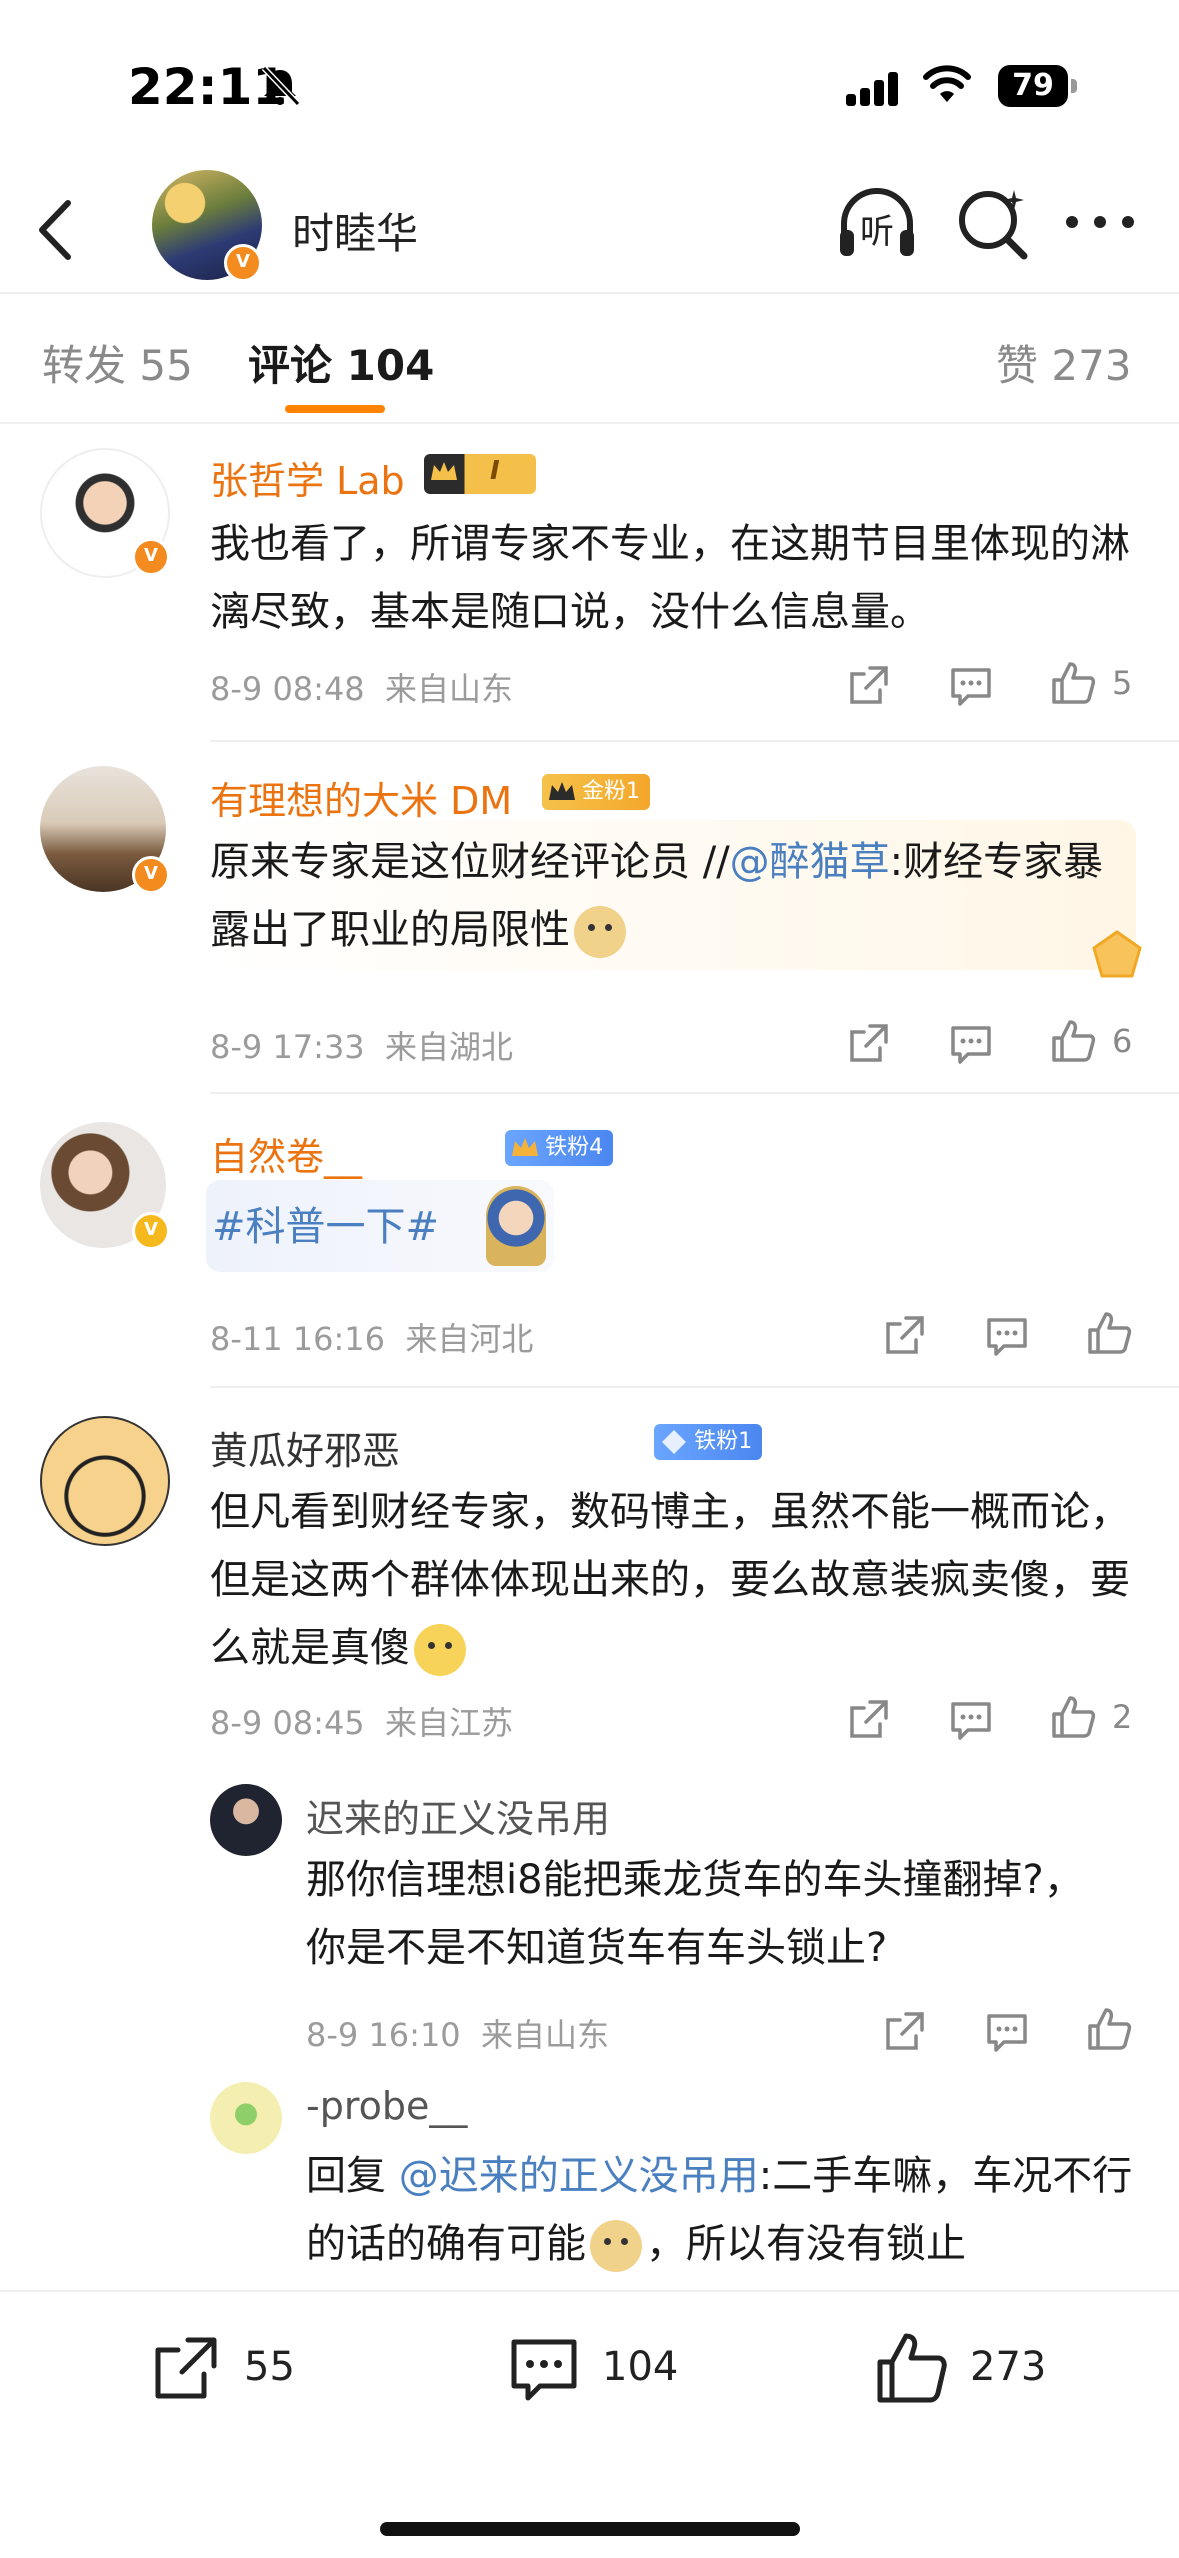 The image size is (1179, 2558). I want to click on tab-comments: 评论 104, so click(341, 362).